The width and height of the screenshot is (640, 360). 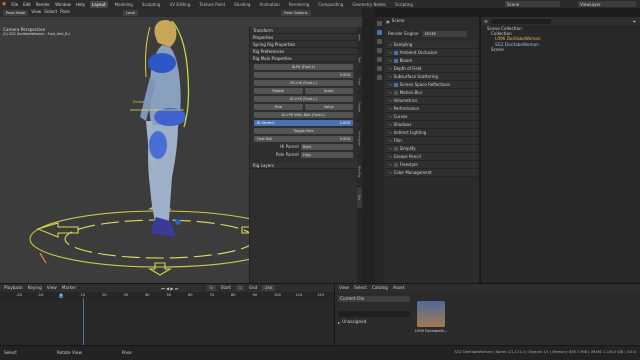 What do you see at coordinates (486, 21) in the screenshot?
I see `outliner-editor-icon: ☰` at bounding box center [486, 21].